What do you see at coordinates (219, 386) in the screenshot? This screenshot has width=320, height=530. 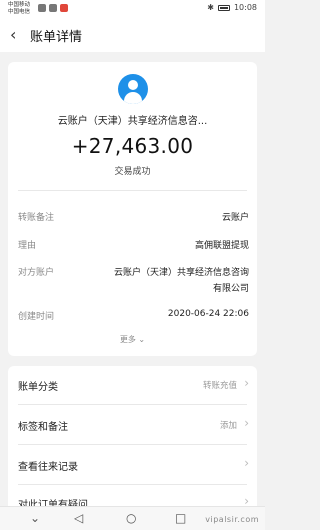 I see `category-value: 转账充值` at bounding box center [219, 386].